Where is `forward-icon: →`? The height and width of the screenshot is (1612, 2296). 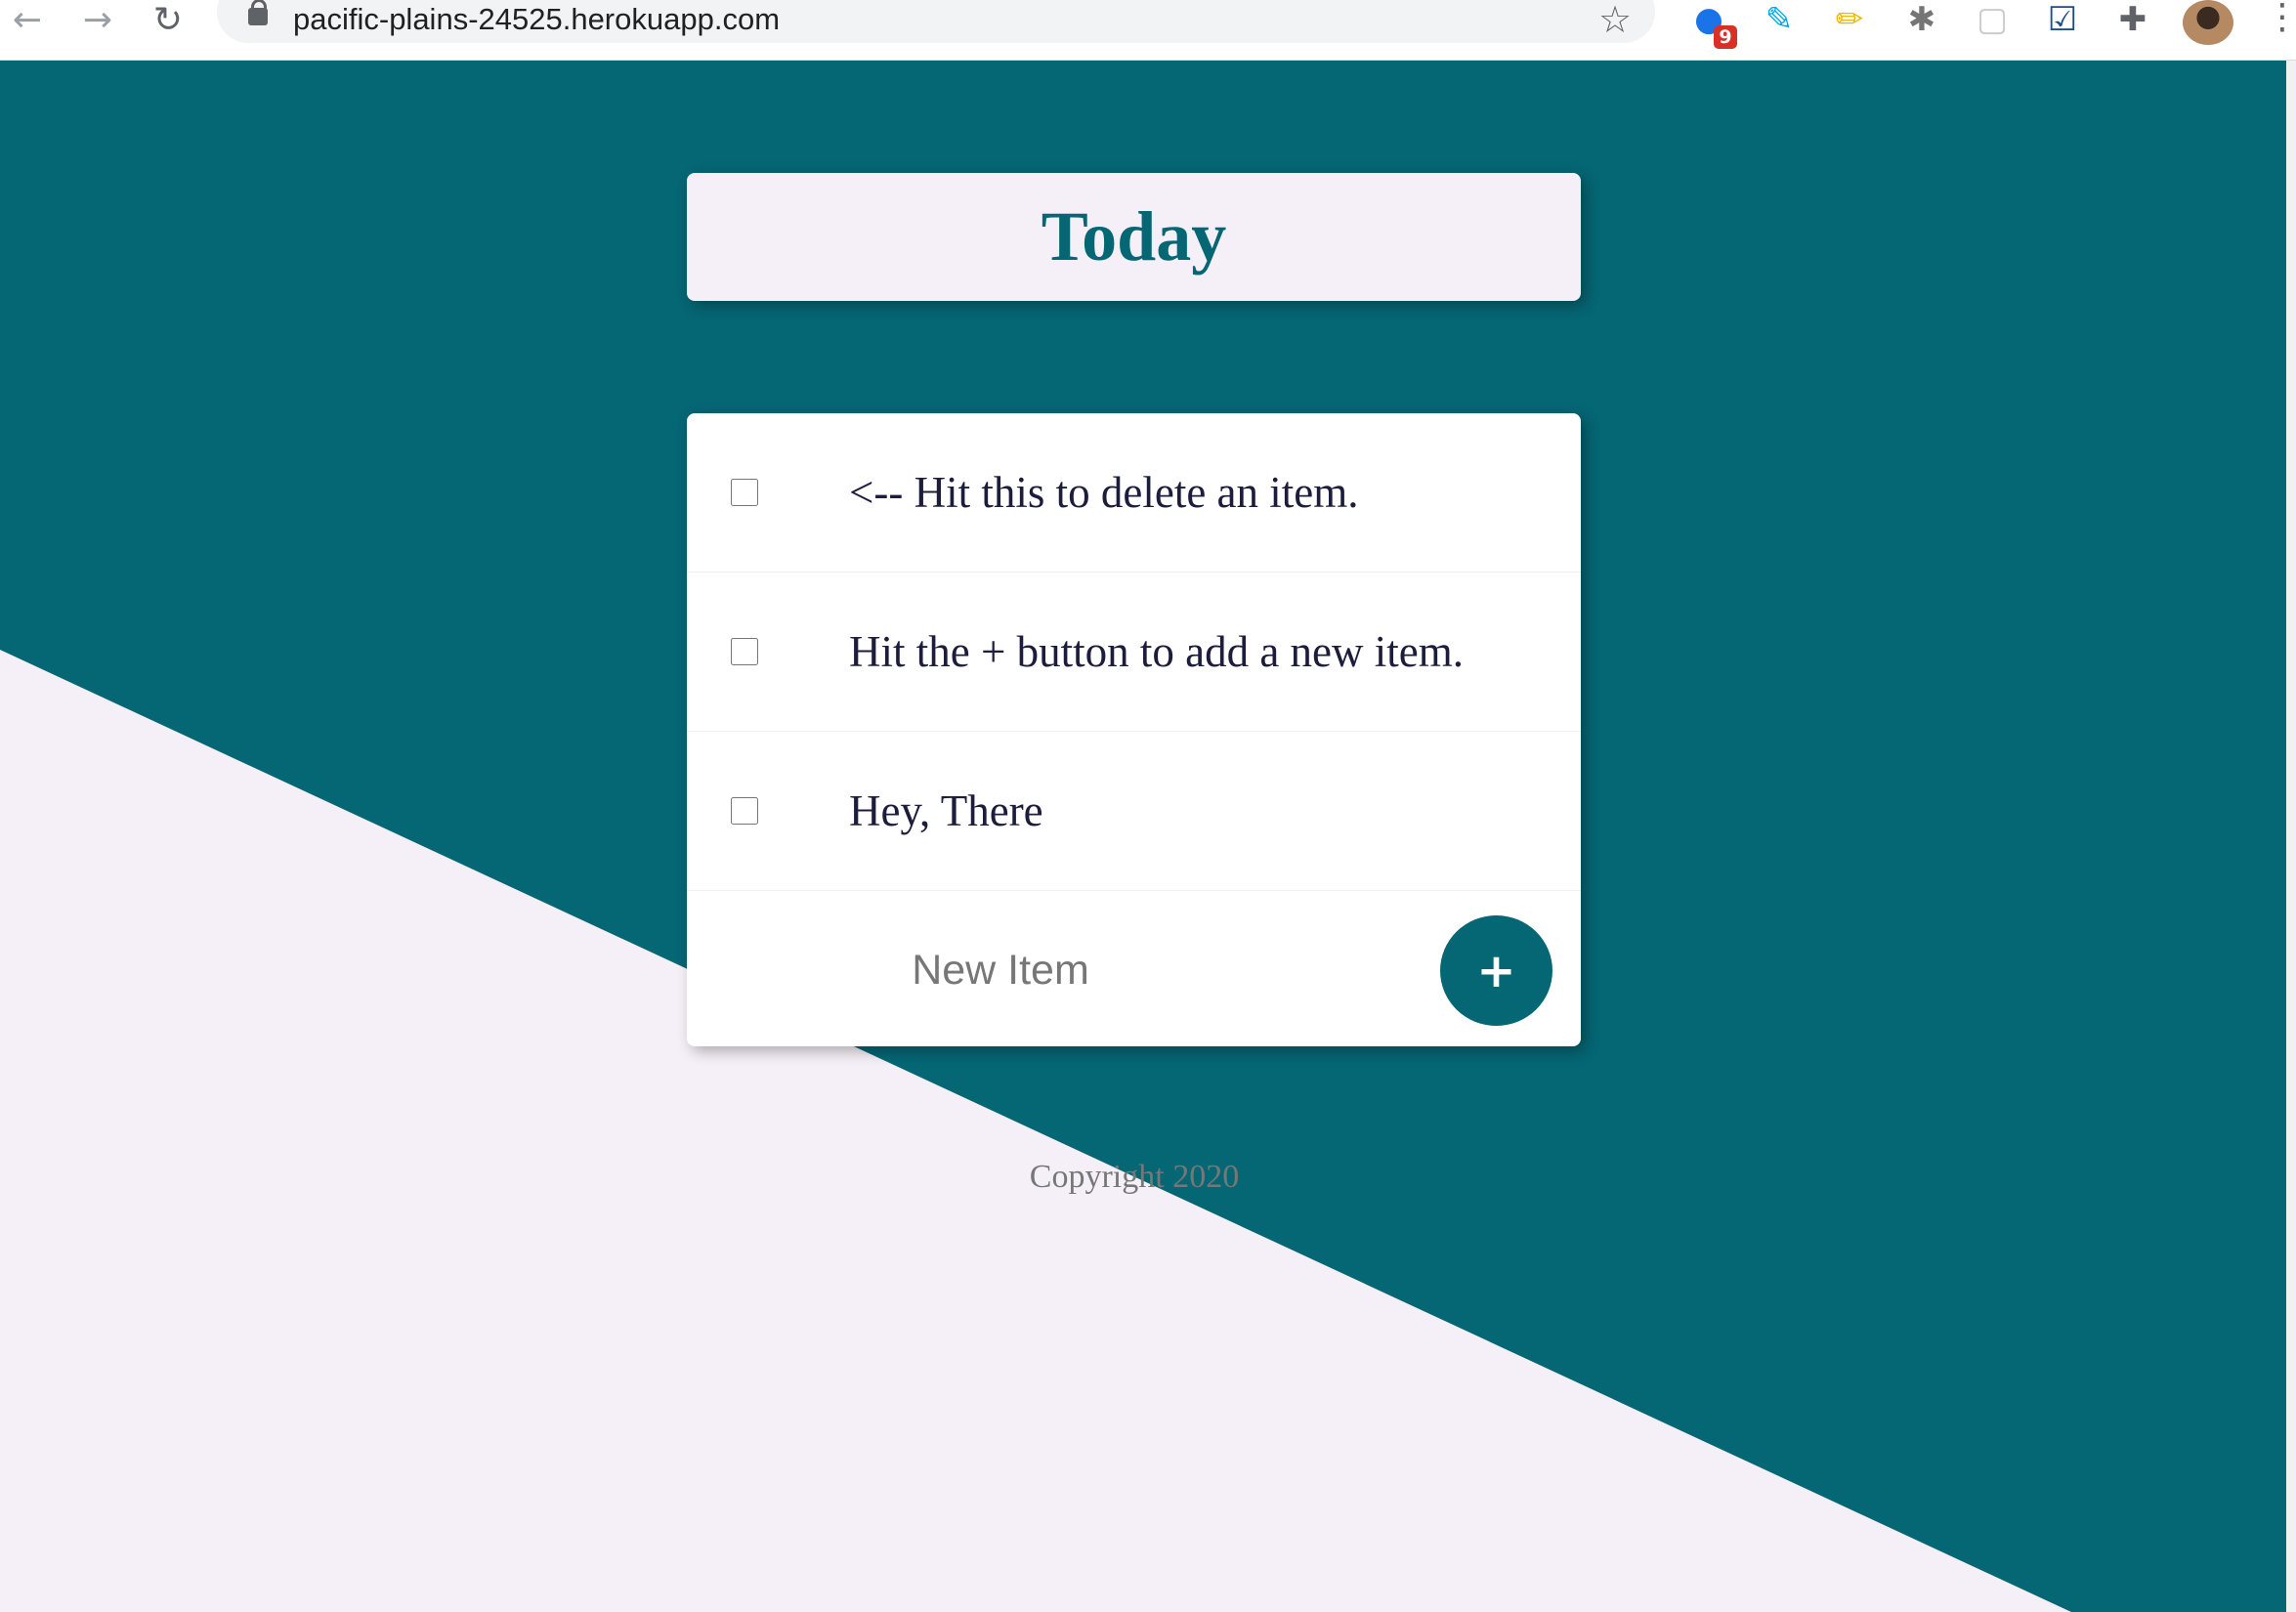
forward-icon: → is located at coordinates (97, 20).